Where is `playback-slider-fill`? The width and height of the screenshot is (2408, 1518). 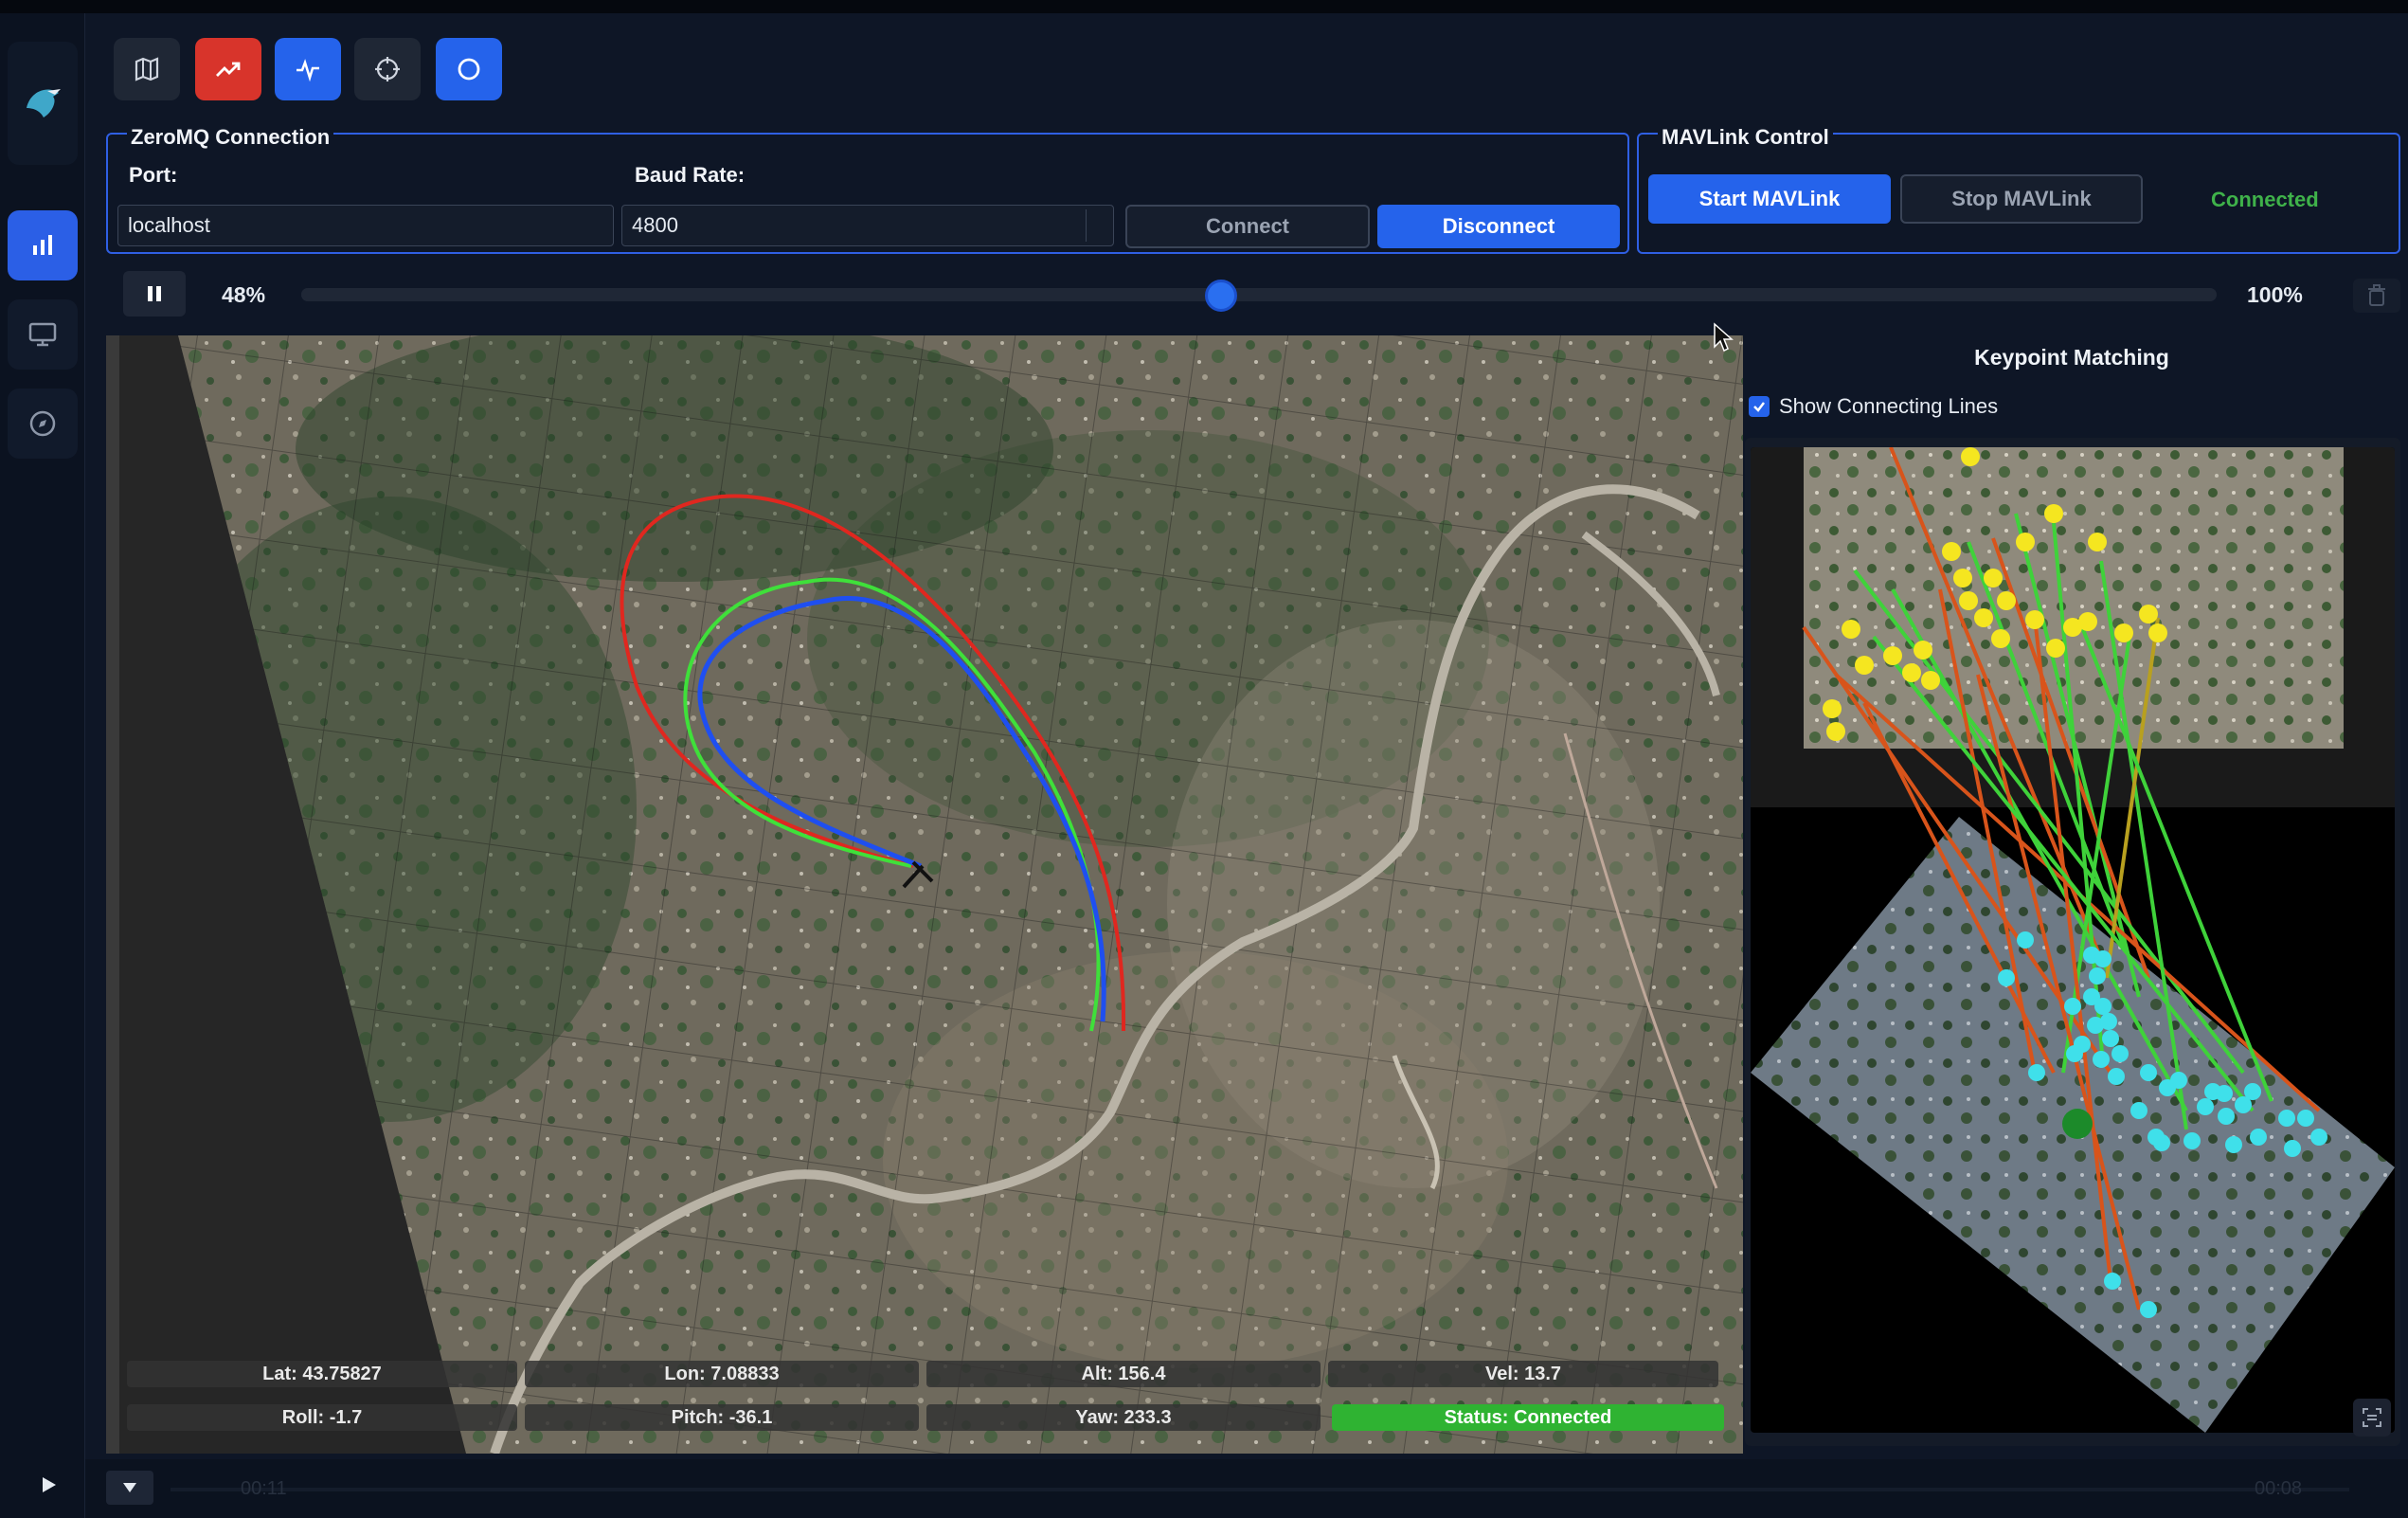 playback-slider-fill is located at coordinates (761, 294).